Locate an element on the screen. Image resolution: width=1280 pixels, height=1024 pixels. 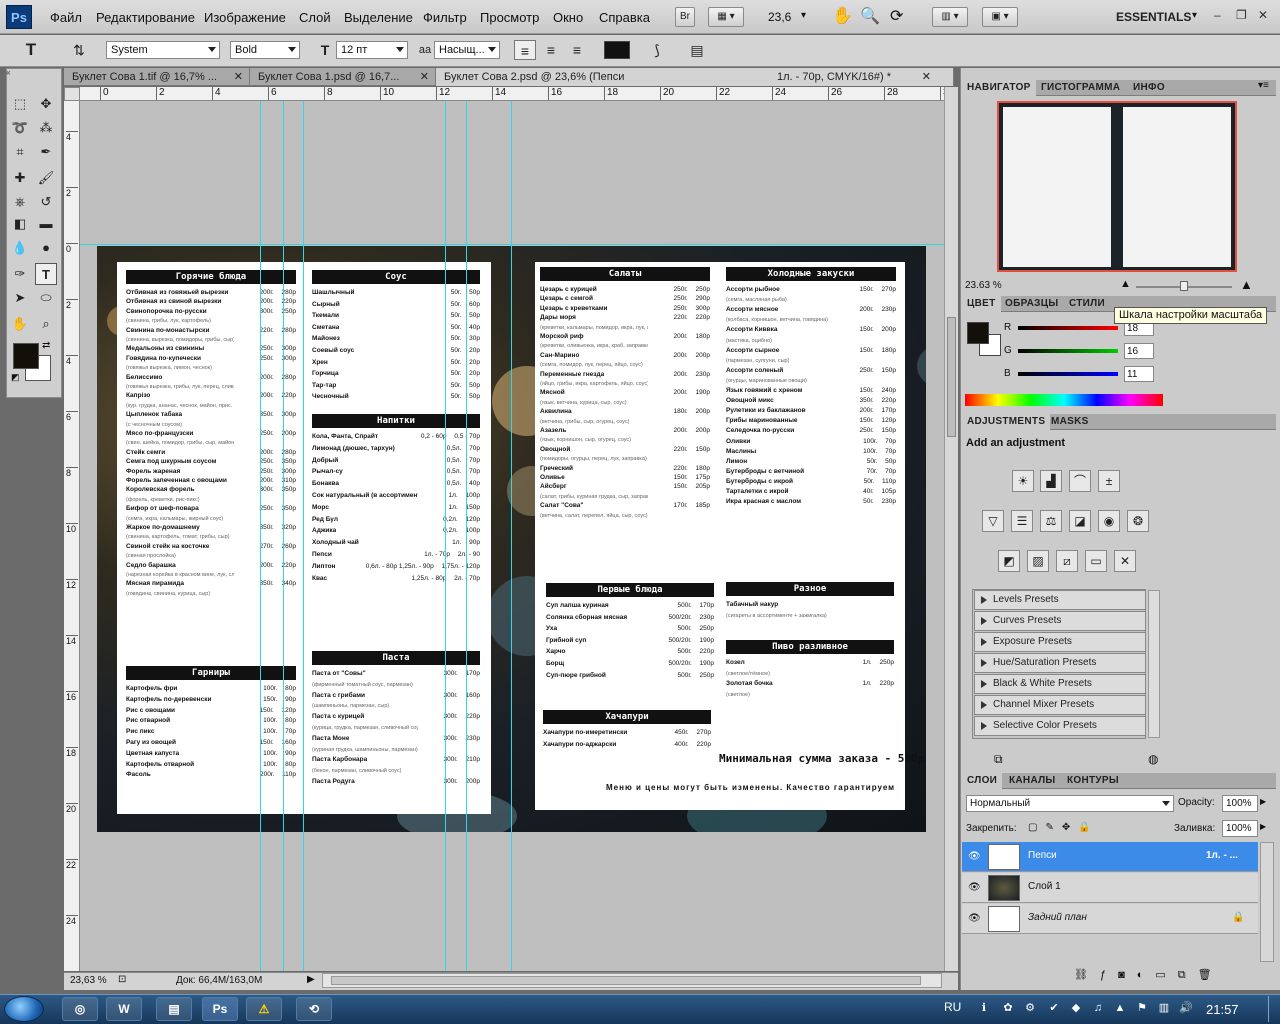
chrome-taskbar-icon: ◎ is located at coordinates (80, 1009).